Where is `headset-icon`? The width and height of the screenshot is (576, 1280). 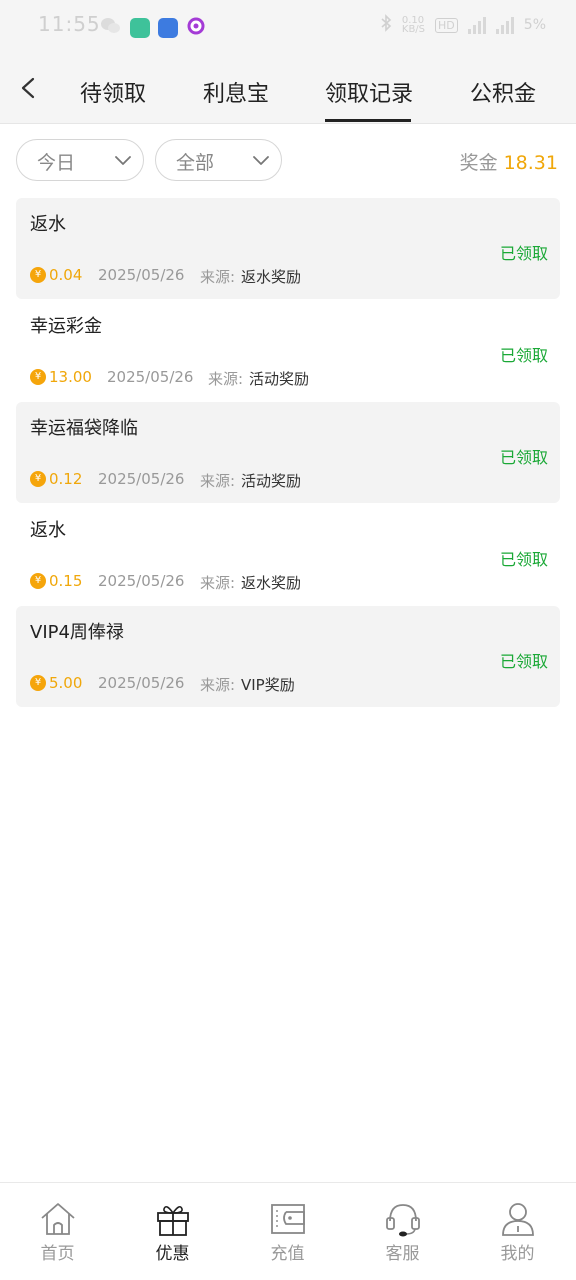
headset-icon is located at coordinates (403, 1220).